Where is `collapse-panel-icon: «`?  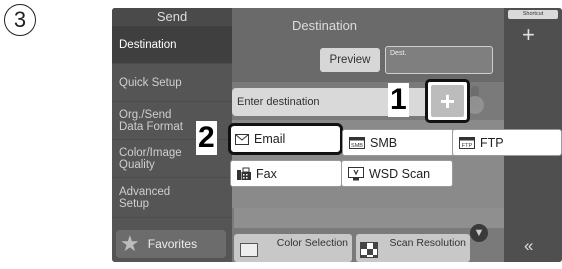
collapse-panel-icon: « is located at coordinates (528, 246).